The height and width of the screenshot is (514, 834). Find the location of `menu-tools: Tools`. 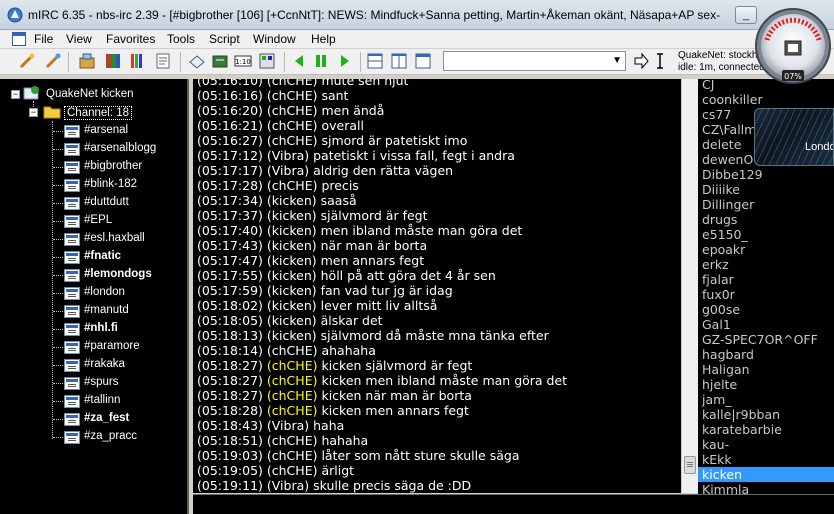

menu-tools: Tools is located at coordinates (181, 39).